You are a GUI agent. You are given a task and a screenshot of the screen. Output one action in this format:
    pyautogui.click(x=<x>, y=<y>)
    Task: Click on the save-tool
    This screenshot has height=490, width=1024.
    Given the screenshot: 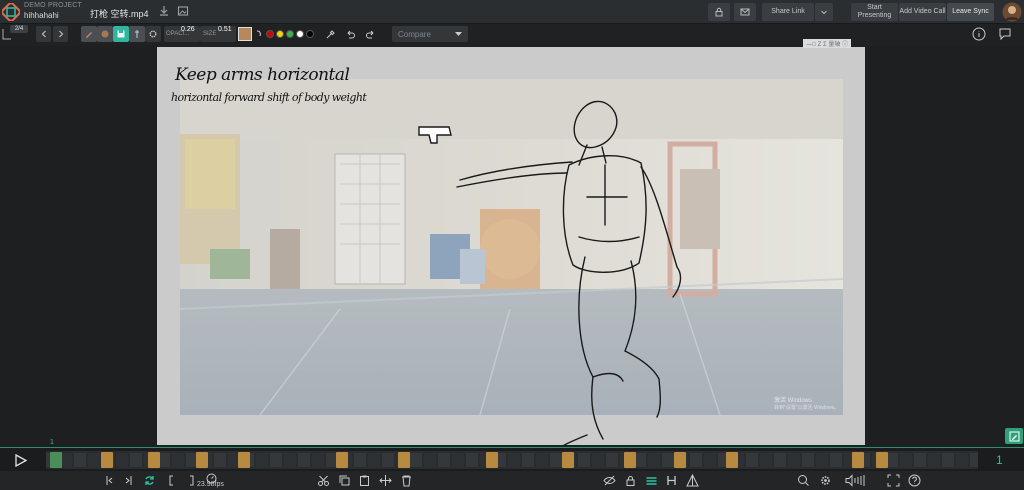 What is the action you would take?
    pyautogui.click(x=121, y=34)
    